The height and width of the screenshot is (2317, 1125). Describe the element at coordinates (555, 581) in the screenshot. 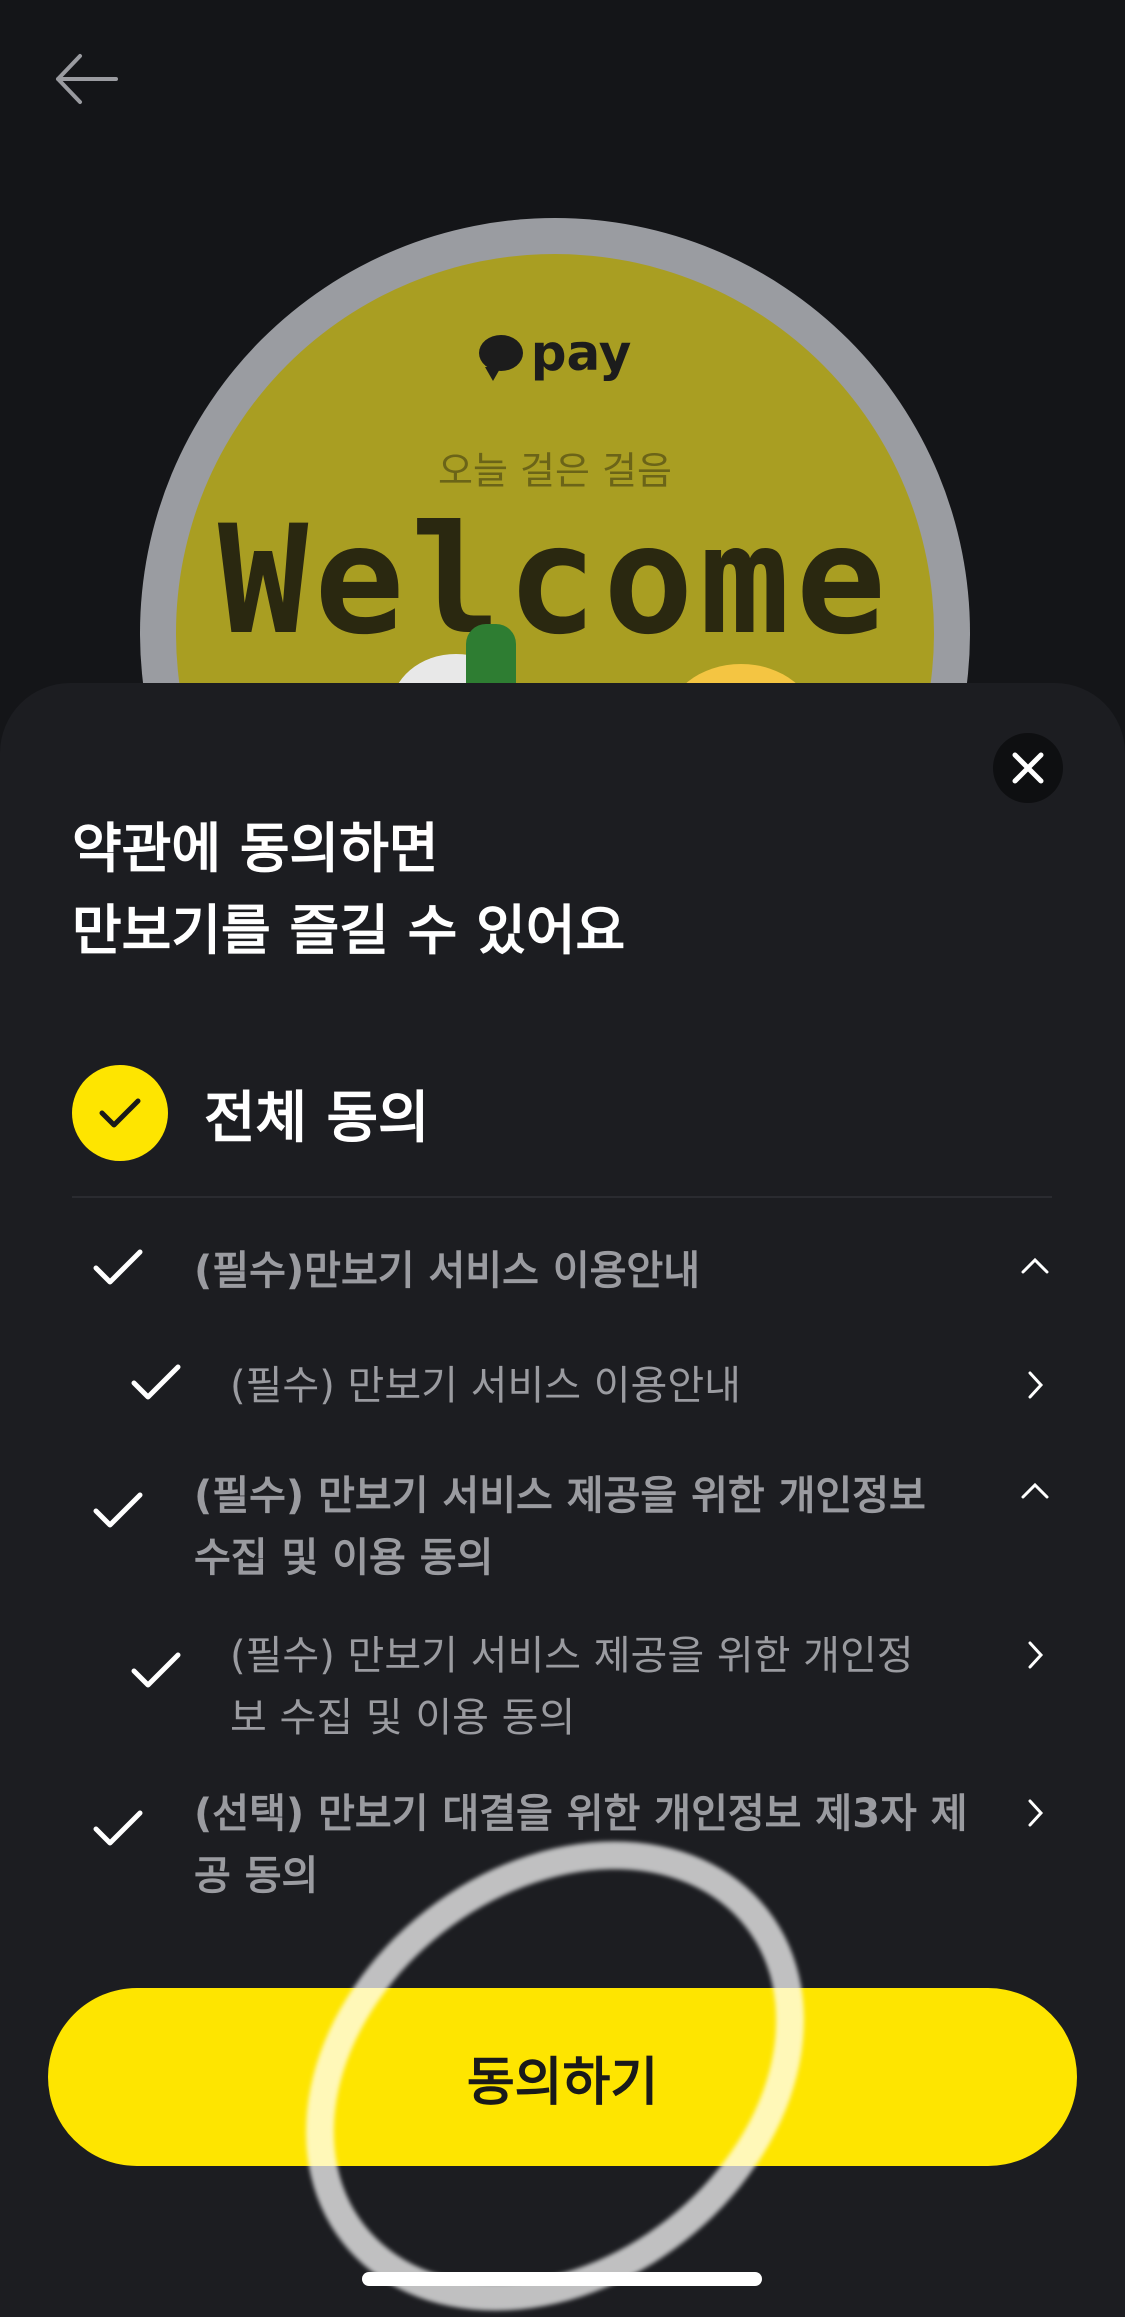

I see `badge-welcome-text: Welcome` at that location.